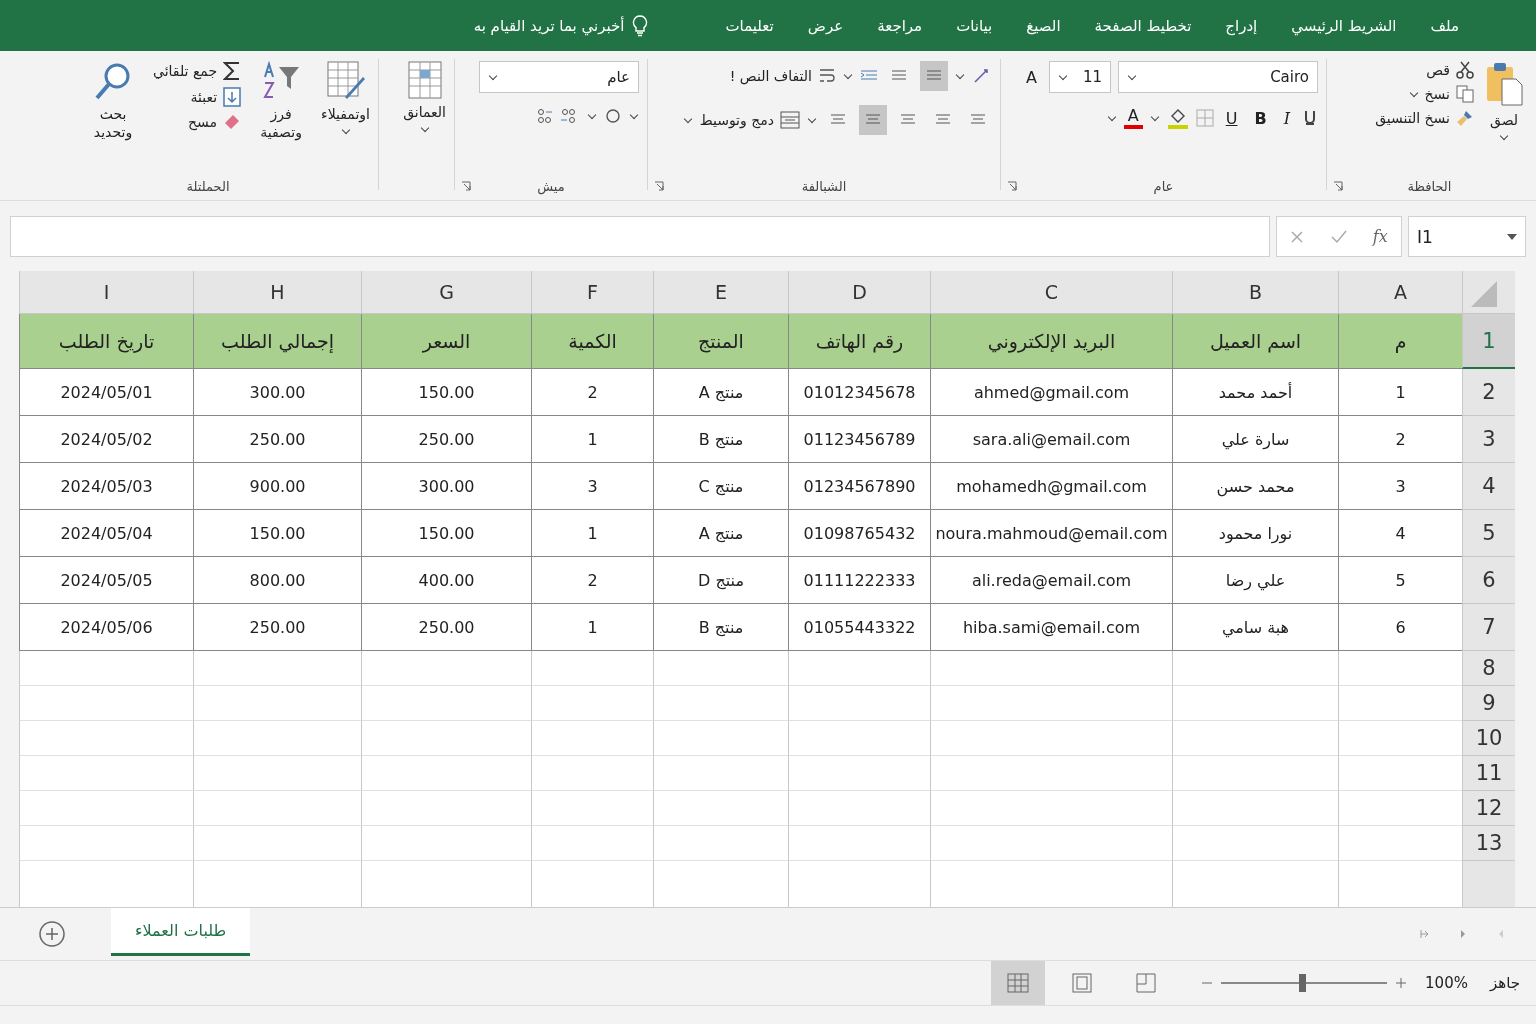 This screenshot has height=1024, width=1536. Describe the element at coordinates (106, 292) in the screenshot. I see `column-header: I` at that location.